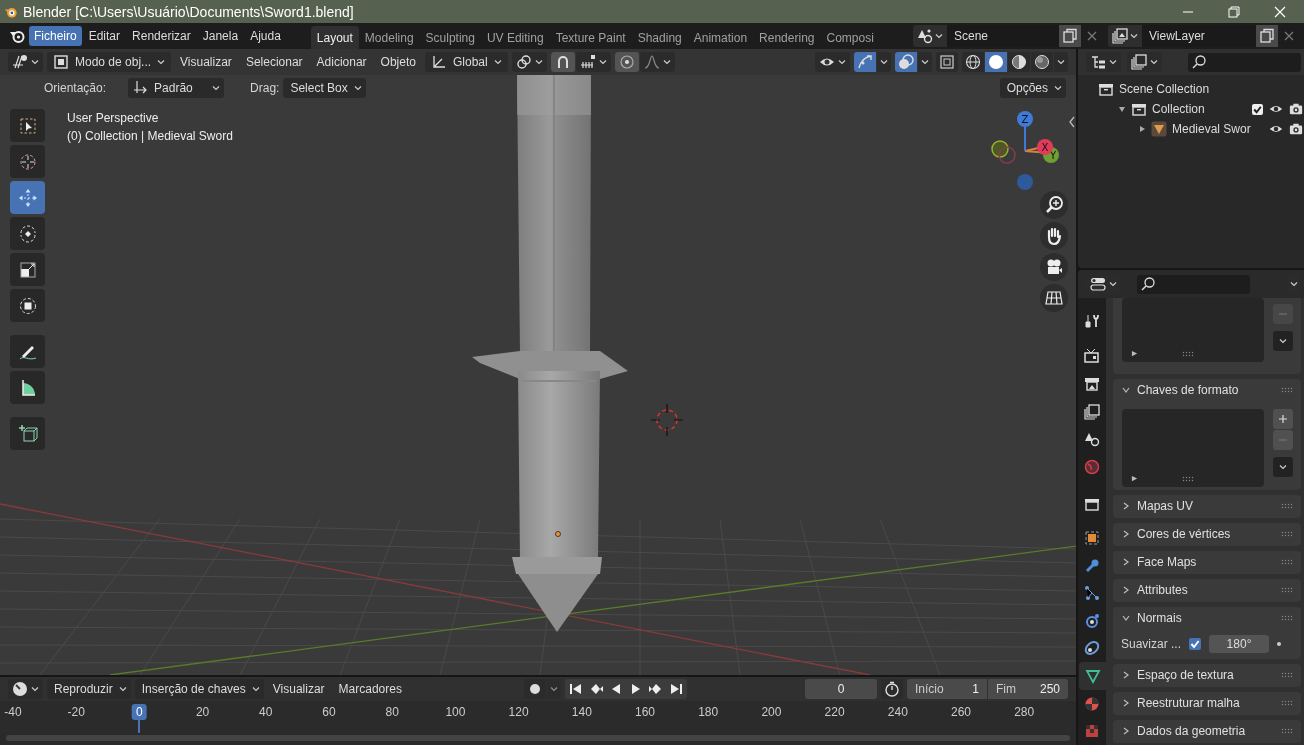 This screenshot has height=745, width=1304. I want to click on window-title: Blender [C:\Users\Usuário\Documents\Sword1.blend], so click(188, 11).